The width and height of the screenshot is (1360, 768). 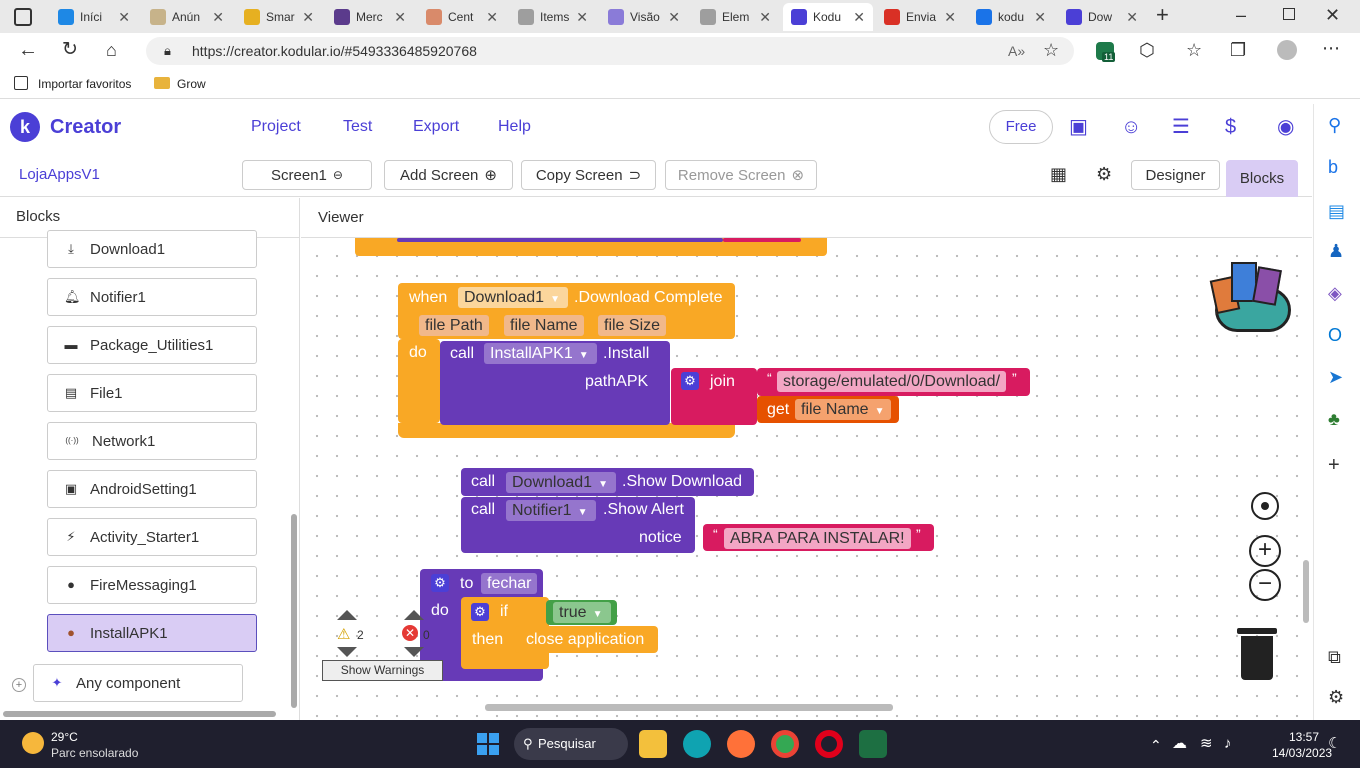 What do you see at coordinates (1011, 17) in the screenshot?
I see `browser-tab: kodu ✕` at bounding box center [1011, 17].